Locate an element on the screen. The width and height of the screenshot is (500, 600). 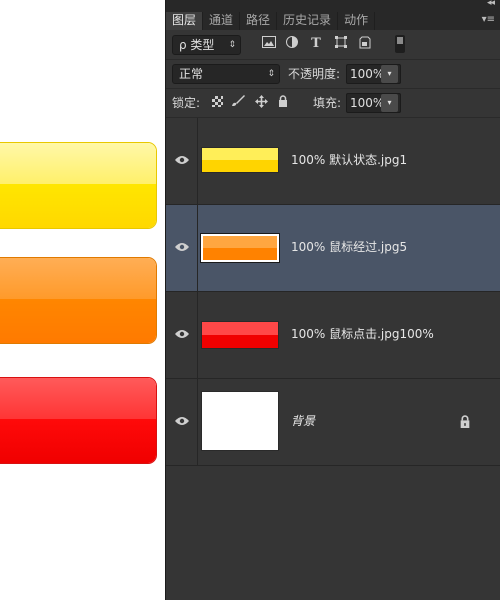
filter-toggle-icon is located at coordinates (400, 44).